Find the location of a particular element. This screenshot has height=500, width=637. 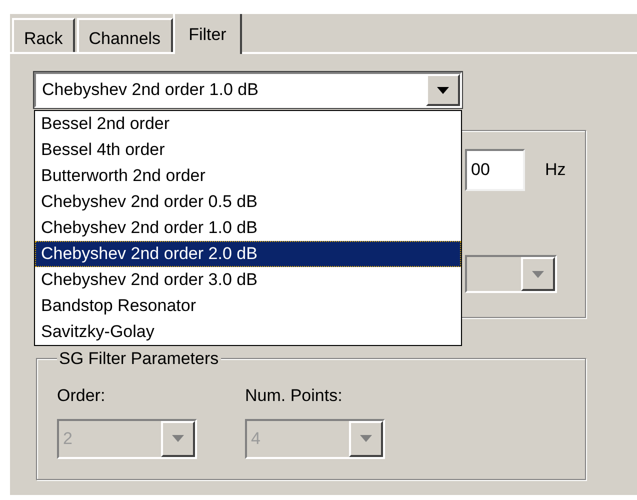

dropdown-option: Butterworth 2nd order is located at coordinates (248, 176).